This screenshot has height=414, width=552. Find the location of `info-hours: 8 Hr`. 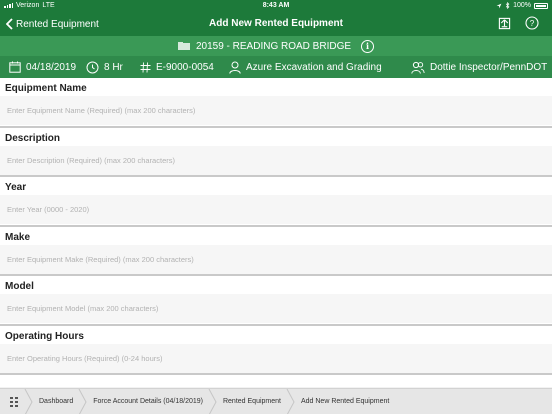

info-hours: 8 Hr is located at coordinates (104, 67).